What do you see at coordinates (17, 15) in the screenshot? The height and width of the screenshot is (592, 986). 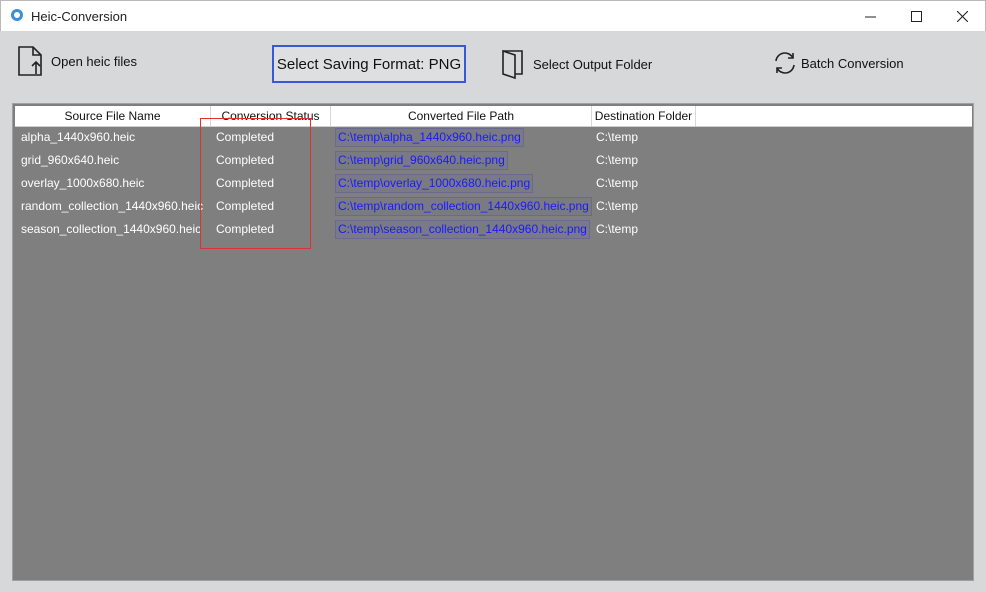 I see `app-icon` at bounding box center [17, 15].